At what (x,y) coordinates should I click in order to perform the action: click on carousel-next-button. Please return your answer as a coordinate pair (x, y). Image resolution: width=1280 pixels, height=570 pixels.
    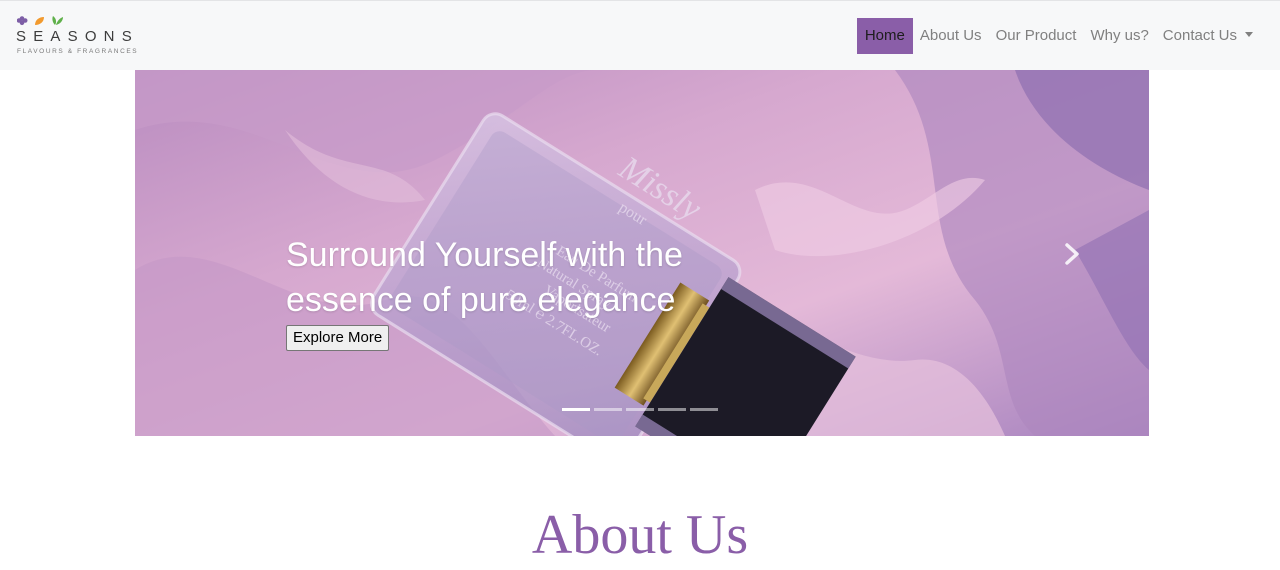
    Looking at the image, I should click on (1072, 254).